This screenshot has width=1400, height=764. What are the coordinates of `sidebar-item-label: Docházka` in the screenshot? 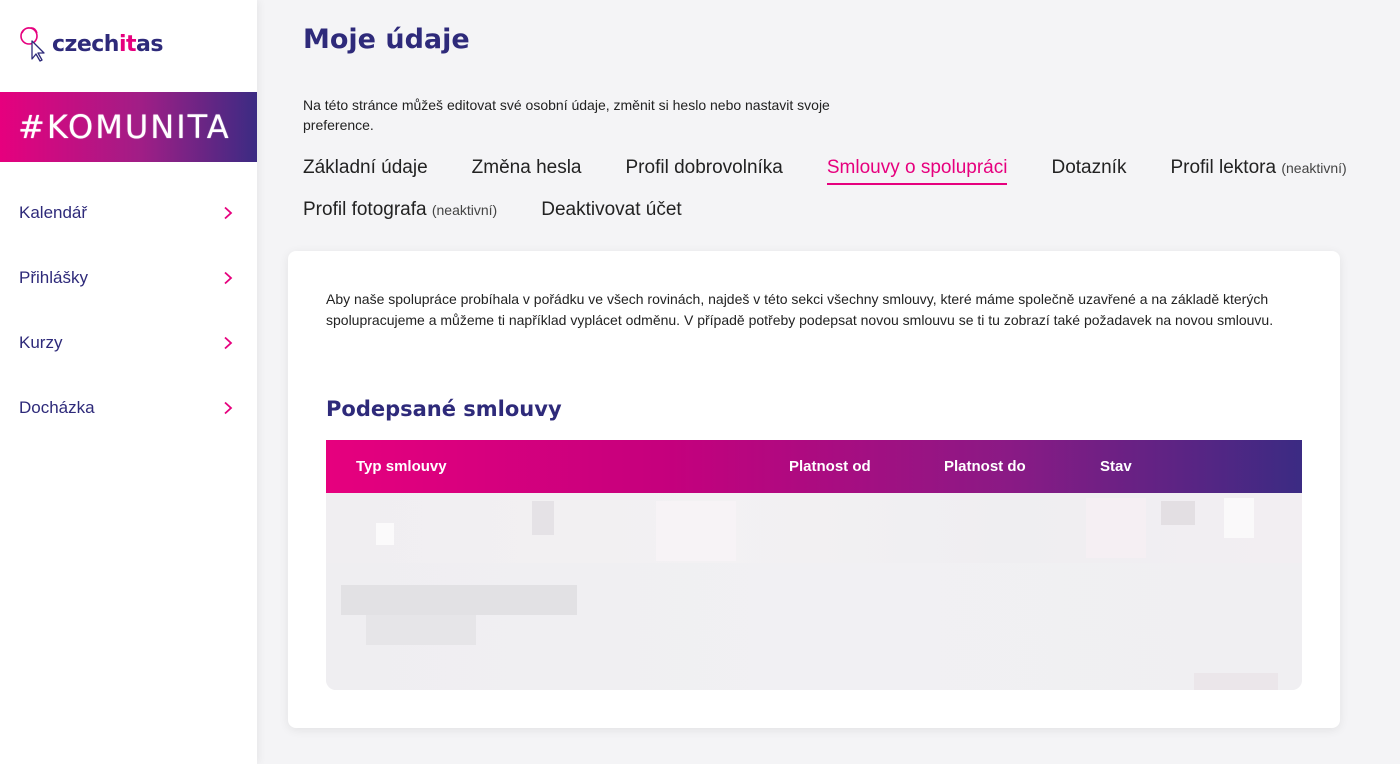 It's located at (57, 407).